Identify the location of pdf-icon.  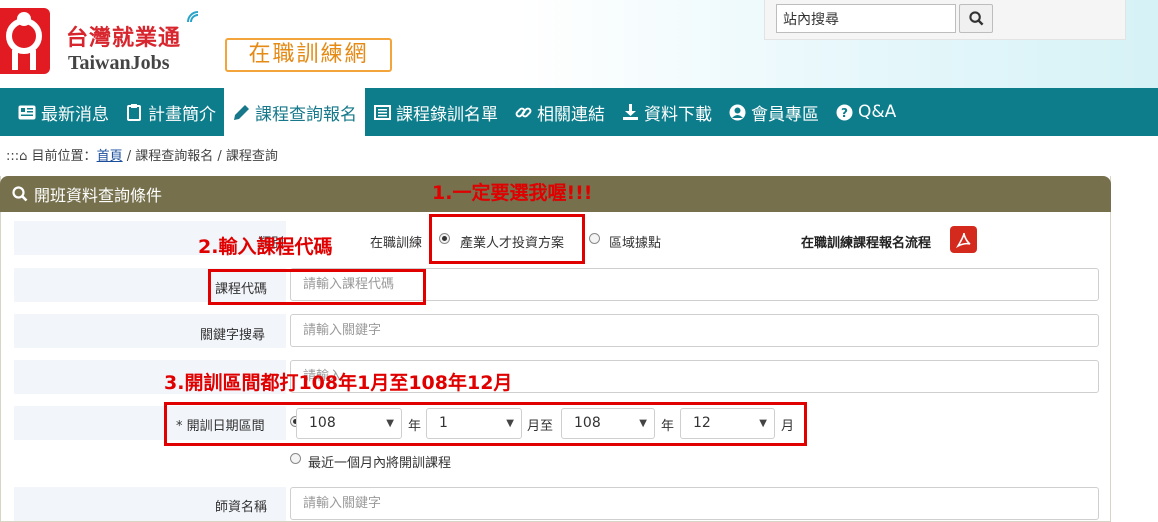
(963, 239).